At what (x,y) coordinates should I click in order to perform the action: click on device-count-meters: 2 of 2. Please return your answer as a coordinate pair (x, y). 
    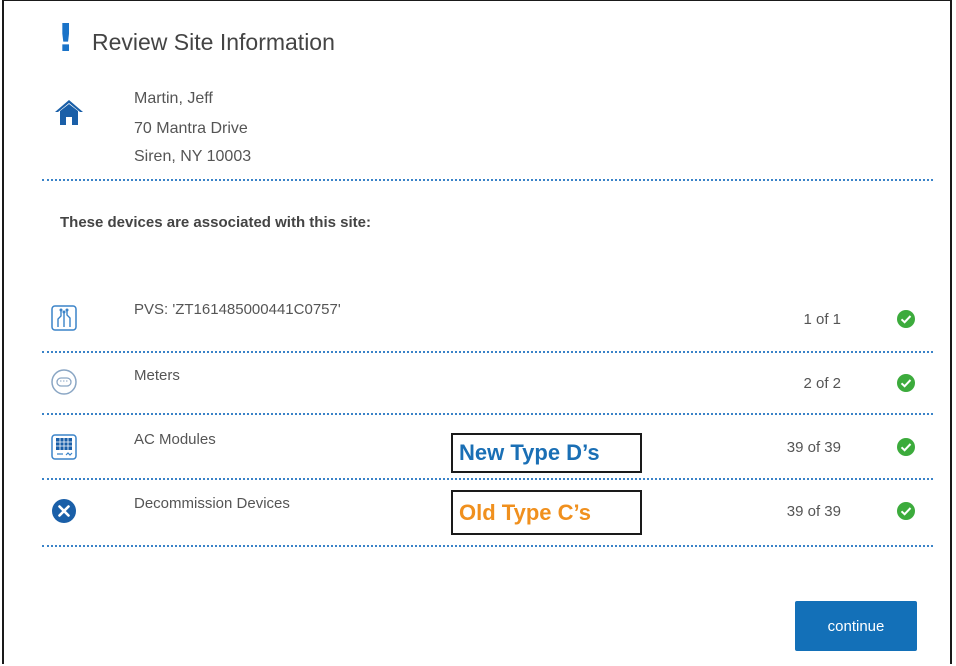
    Looking at the image, I should click on (822, 383).